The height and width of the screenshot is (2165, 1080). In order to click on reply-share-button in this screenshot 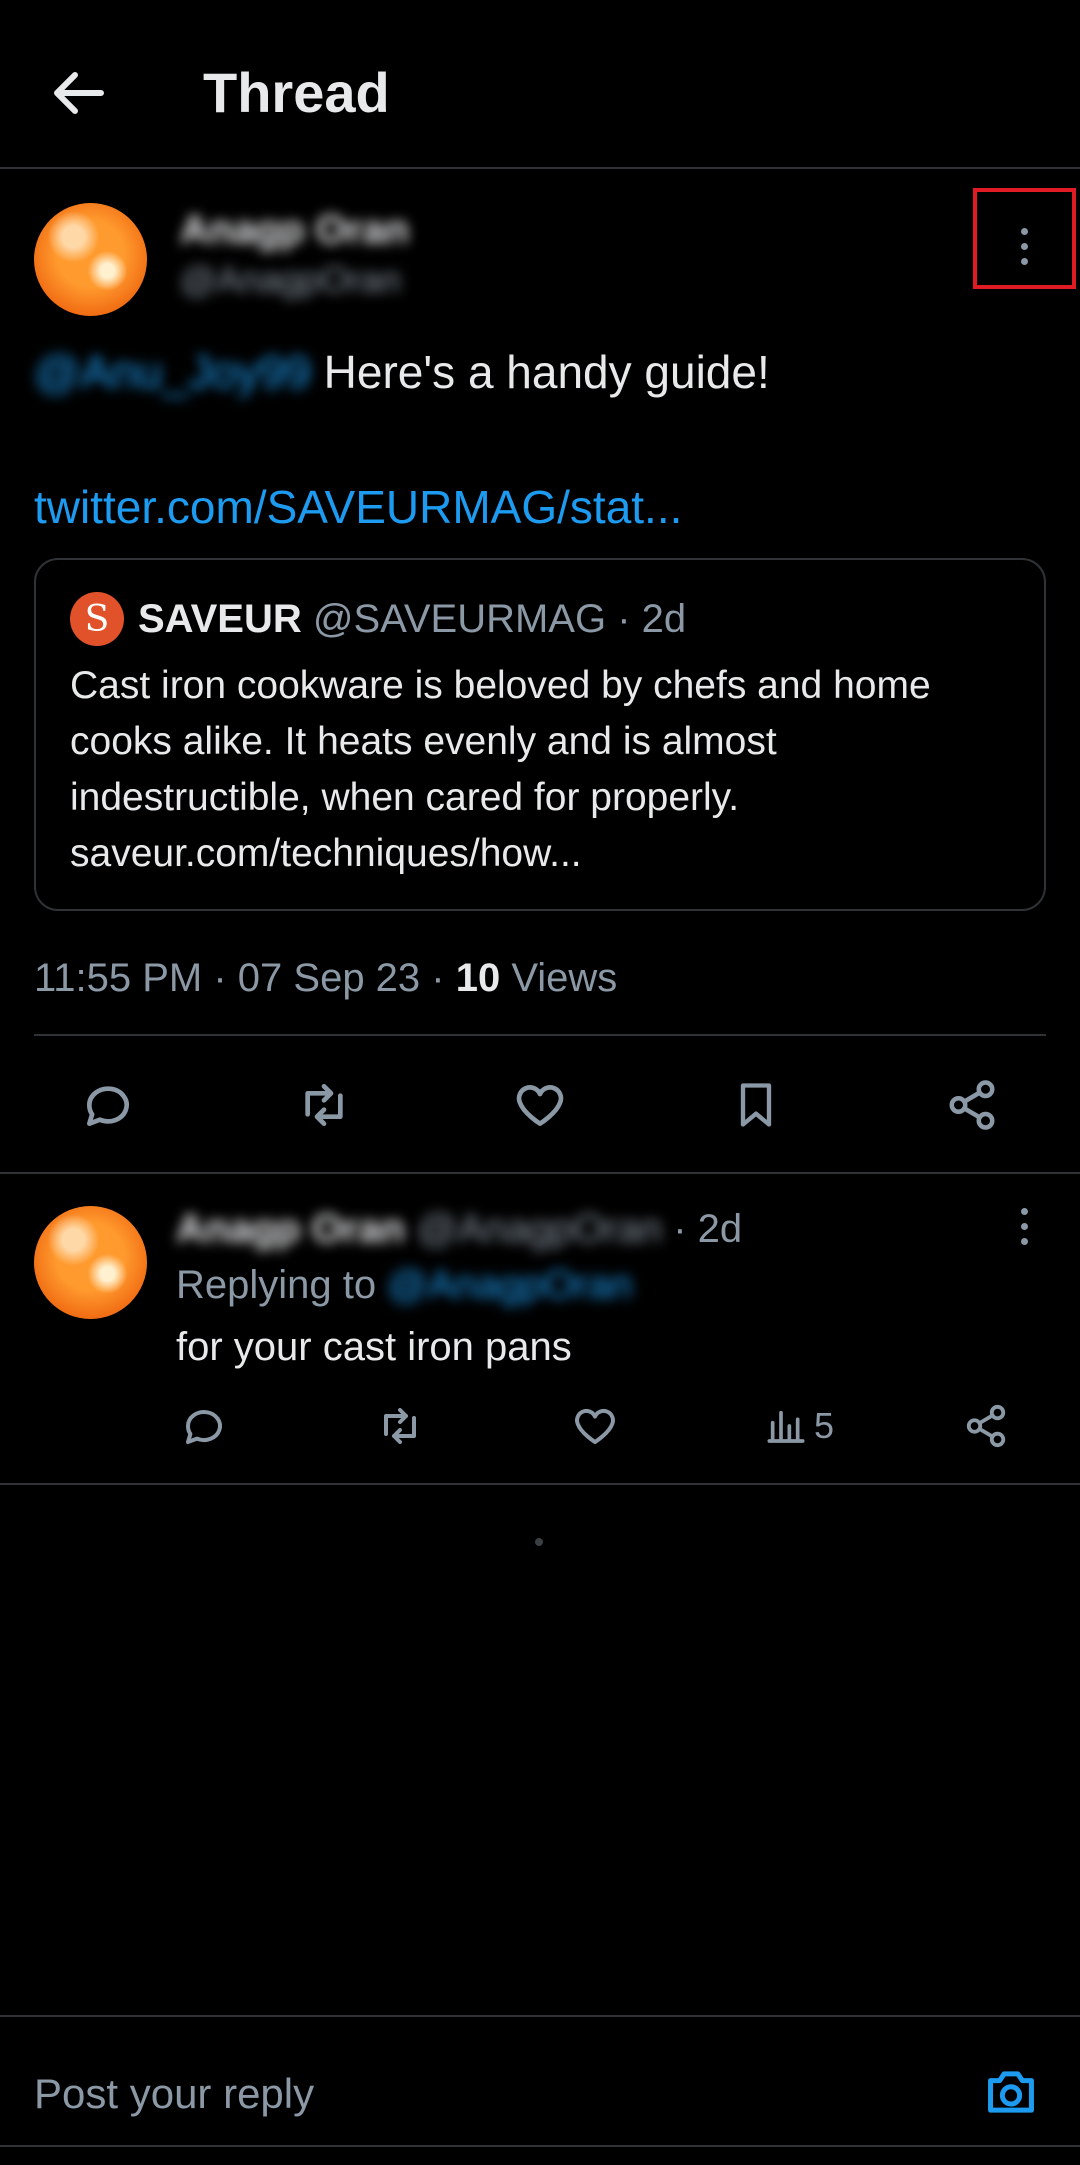, I will do `click(986, 1426)`.